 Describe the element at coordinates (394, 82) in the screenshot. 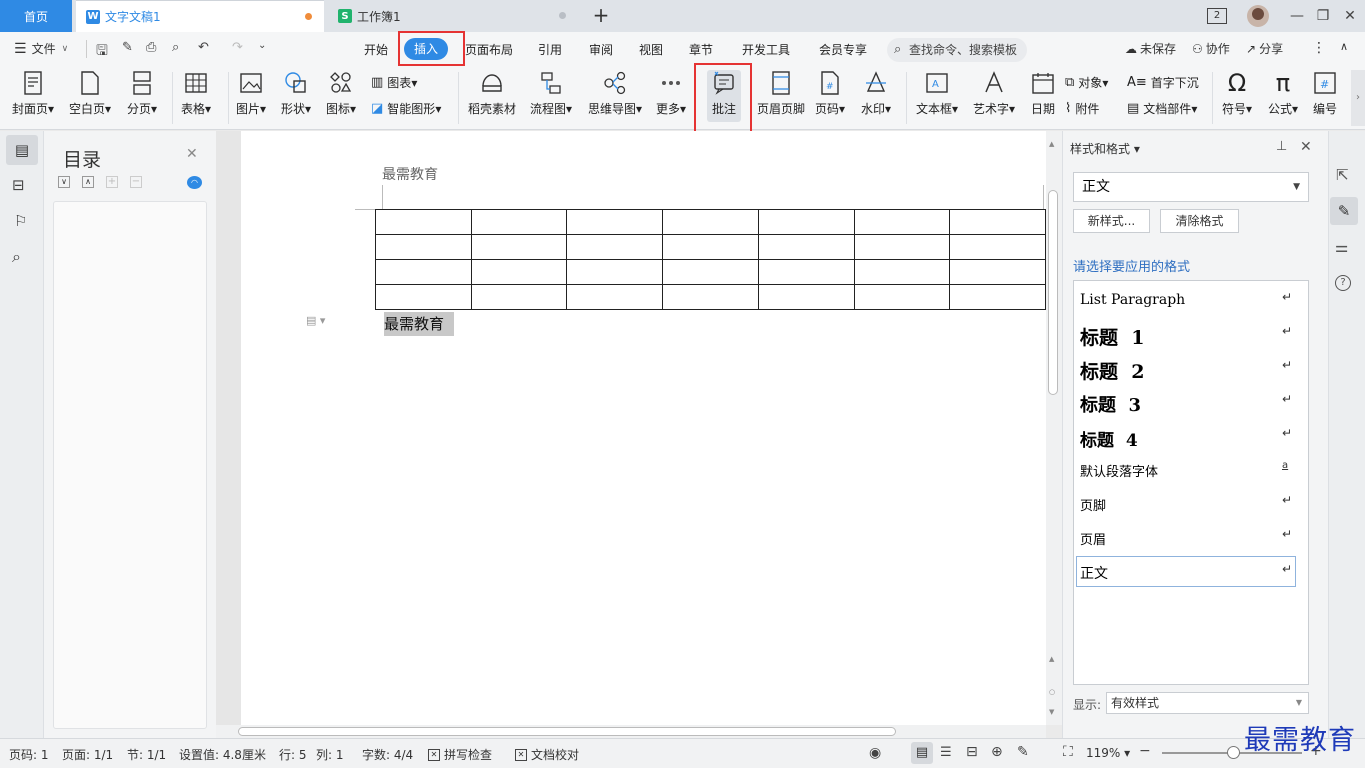

I see `chart-button: ▥ 图表 ▾` at that location.